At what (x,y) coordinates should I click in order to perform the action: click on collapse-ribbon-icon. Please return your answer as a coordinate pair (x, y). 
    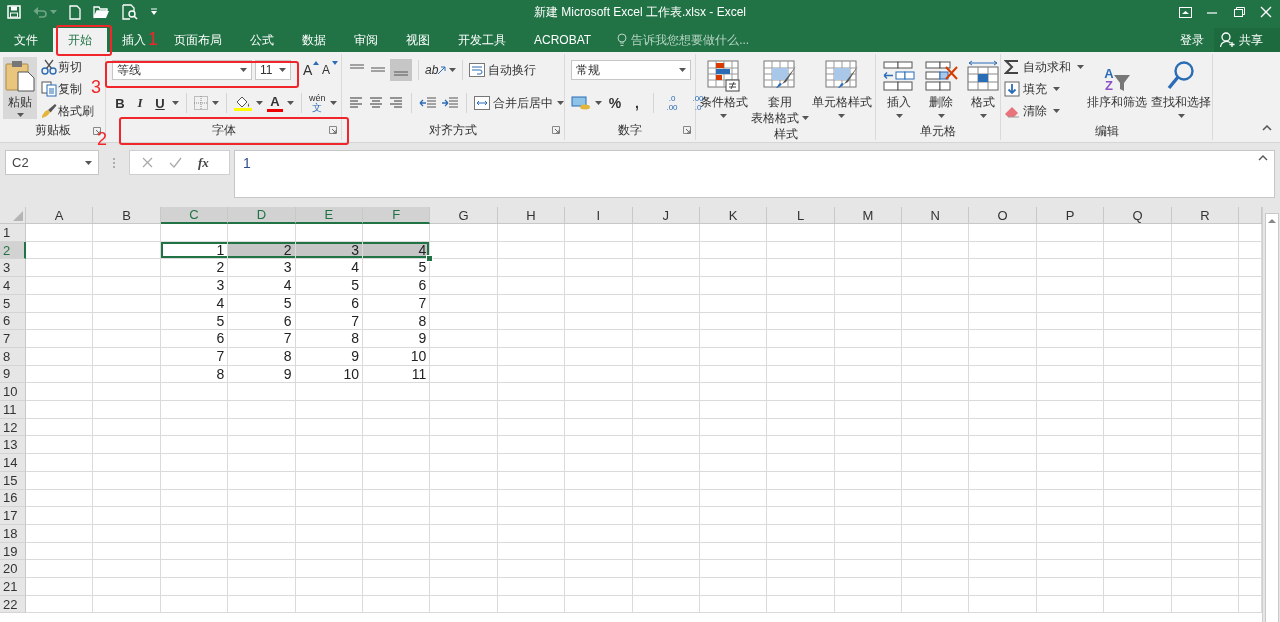
    Looking at the image, I should click on (1267, 128).